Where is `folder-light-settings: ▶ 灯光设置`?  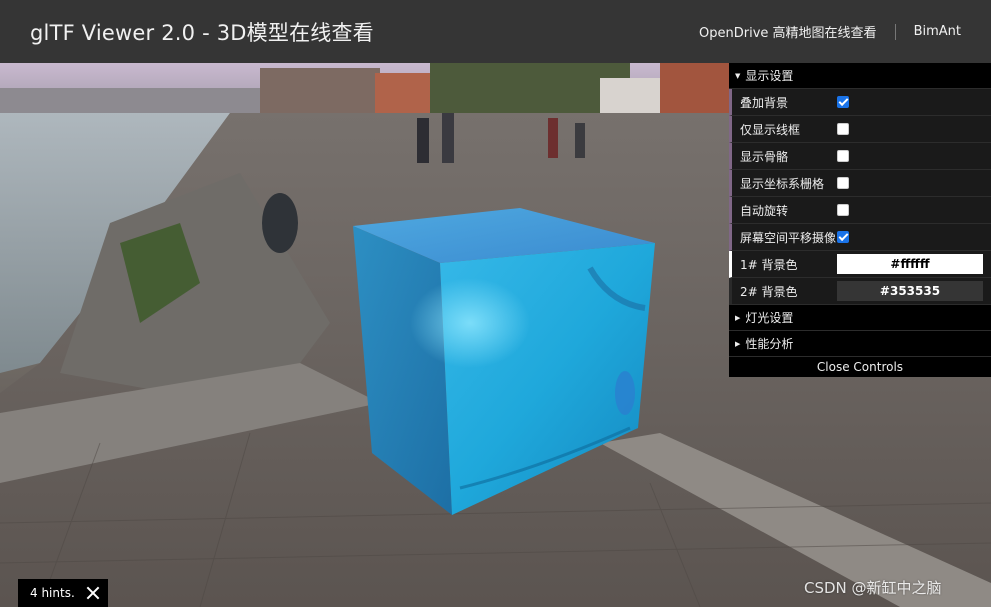
folder-light-settings: ▶ 灯光设置 is located at coordinates (860, 318).